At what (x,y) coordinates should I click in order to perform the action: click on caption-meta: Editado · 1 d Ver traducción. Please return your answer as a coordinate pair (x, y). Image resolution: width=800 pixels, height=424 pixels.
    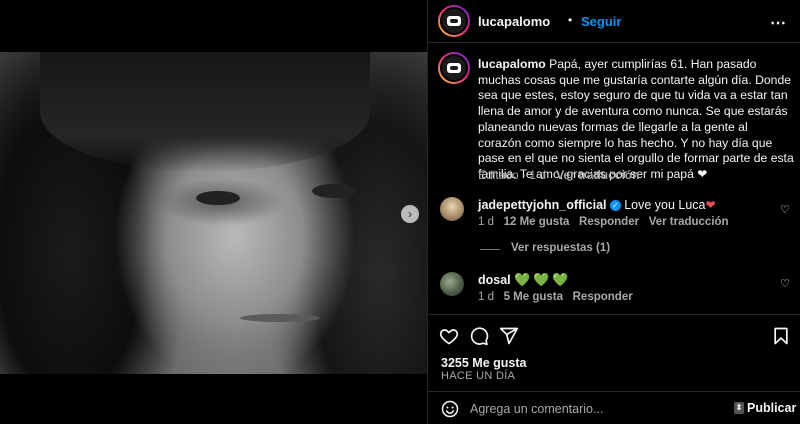
    Looking at the image, I should click on (559, 175).